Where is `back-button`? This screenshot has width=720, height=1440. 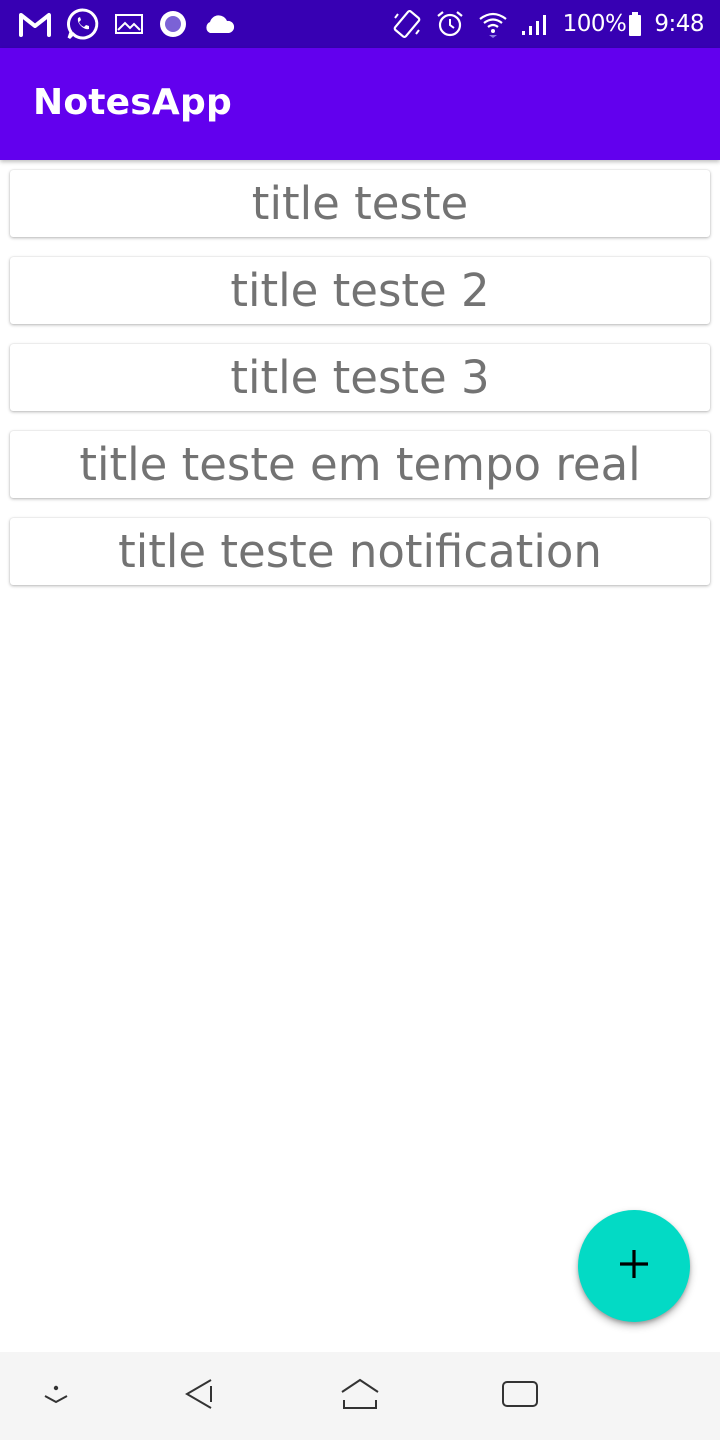 back-button is located at coordinates (200, 1396).